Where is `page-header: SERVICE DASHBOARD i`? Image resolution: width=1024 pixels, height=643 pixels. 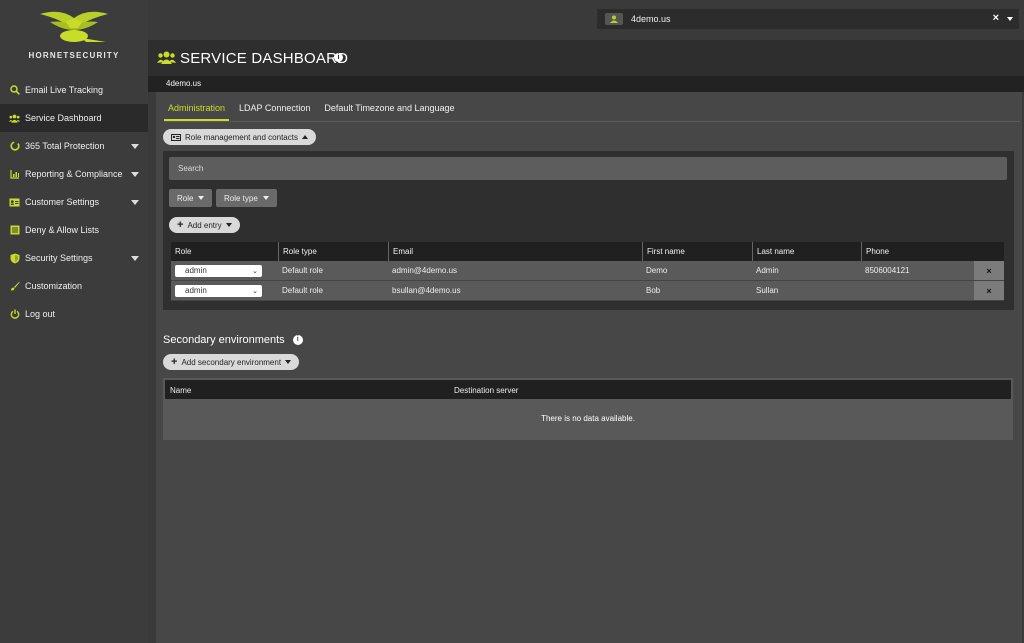
page-header: SERVICE DASHBOARD i is located at coordinates (586, 58).